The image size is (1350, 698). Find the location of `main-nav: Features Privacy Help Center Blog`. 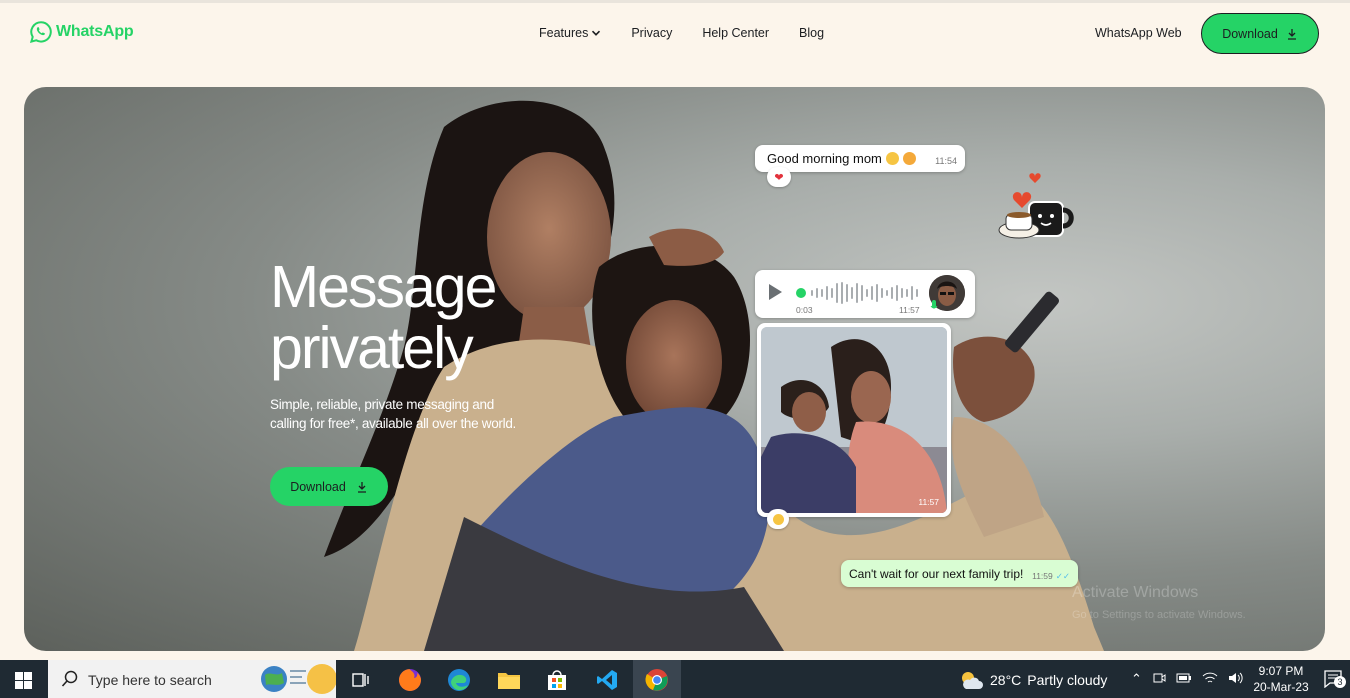

main-nav: Features Privacy Help Center Blog is located at coordinates (696, 33).